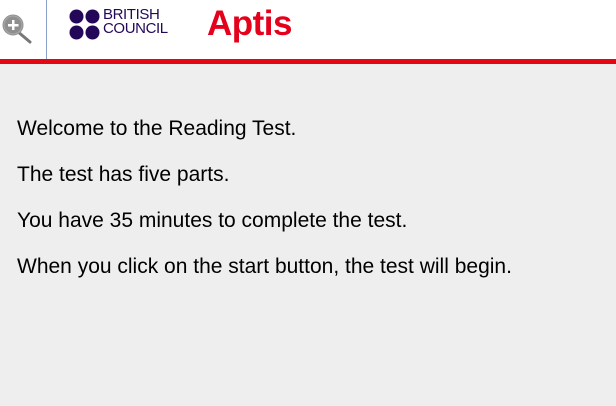 This screenshot has width=616, height=406. I want to click on zoom-in-icon, so click(17, 29).